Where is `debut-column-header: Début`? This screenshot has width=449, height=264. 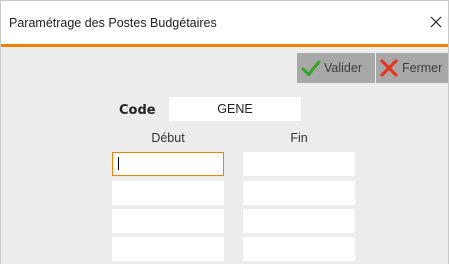 debut-column-header: Début is located at coordinates (168, 138).